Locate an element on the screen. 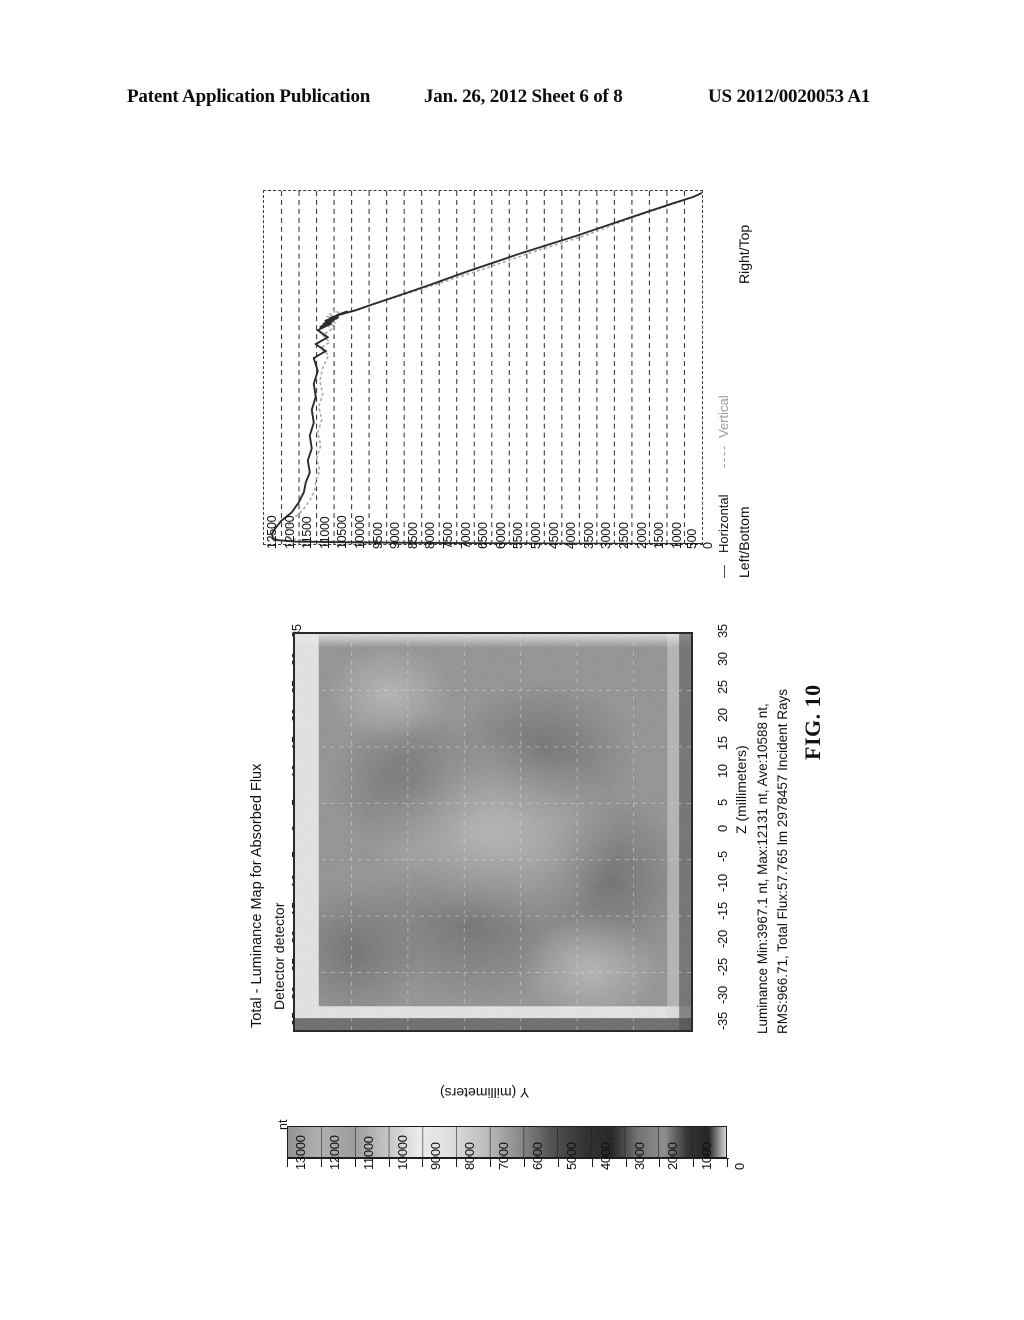 This screenshot has width=1024, height=1320. colorbar-tick: 10000 is located at coordinates (402, 1152).